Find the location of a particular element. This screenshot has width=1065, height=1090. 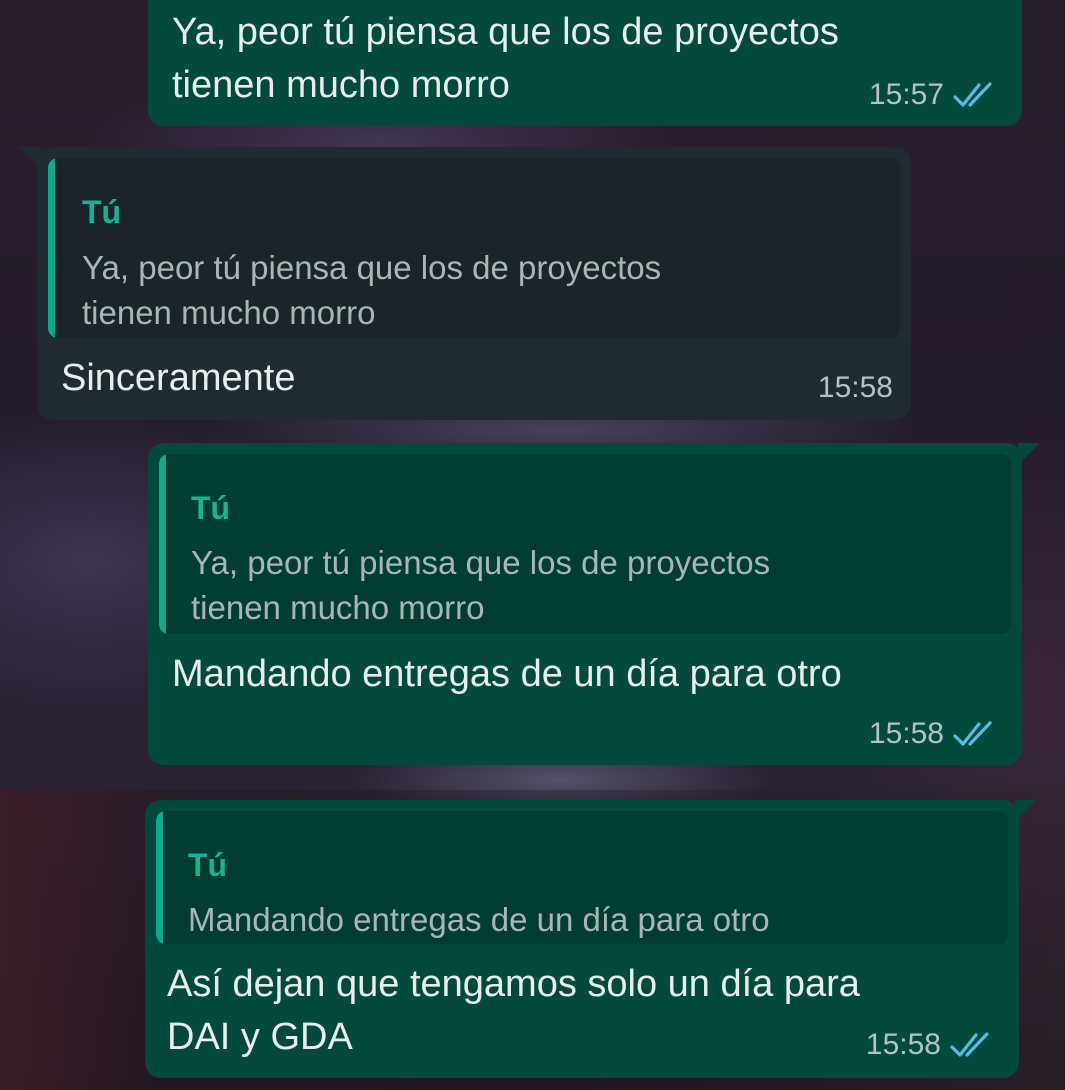

message-text-line: tienen mucho morro is located at coordinates (341, 85).